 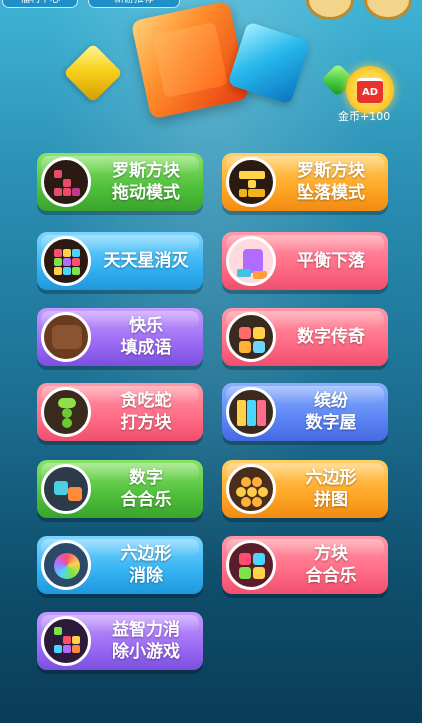 I want to click on game-label: 方块 合合乐, so click(x=331, y=565).